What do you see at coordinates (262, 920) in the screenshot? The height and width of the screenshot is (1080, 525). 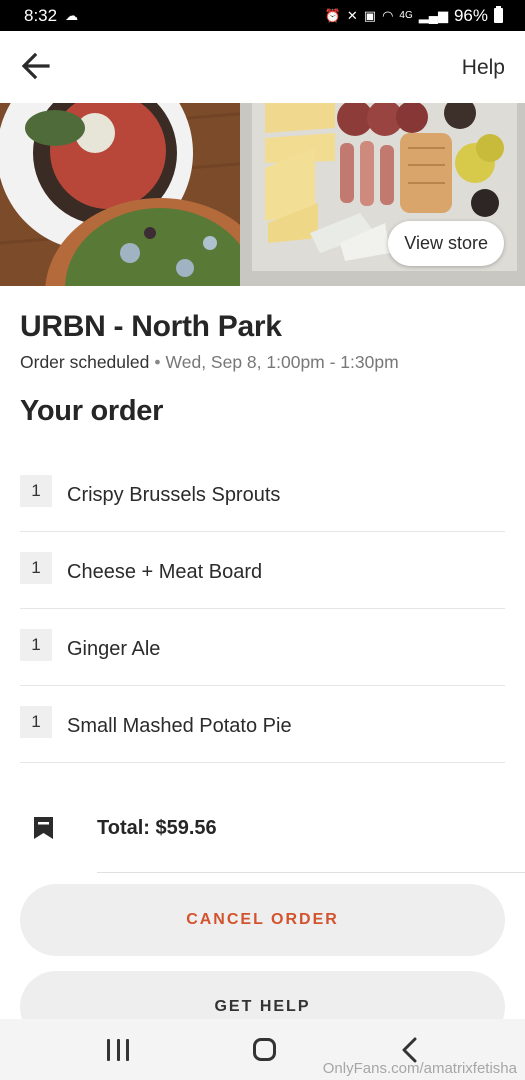 I see `cancel-order-button: CANCEL ORDER` at bounding box center [262, 920].